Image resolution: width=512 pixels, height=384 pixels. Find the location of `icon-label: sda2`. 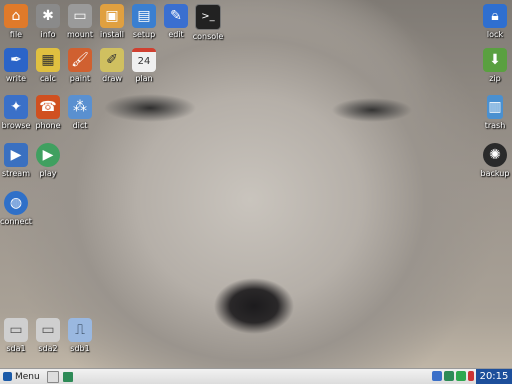

icon-label: sda2 is located at coordinates (48, 348).